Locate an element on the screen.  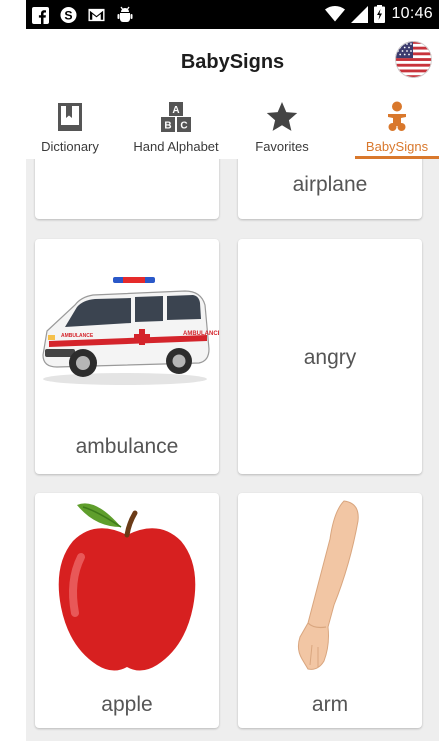
tab-dictionary: Dictionary is located at coordinates (70, 125).